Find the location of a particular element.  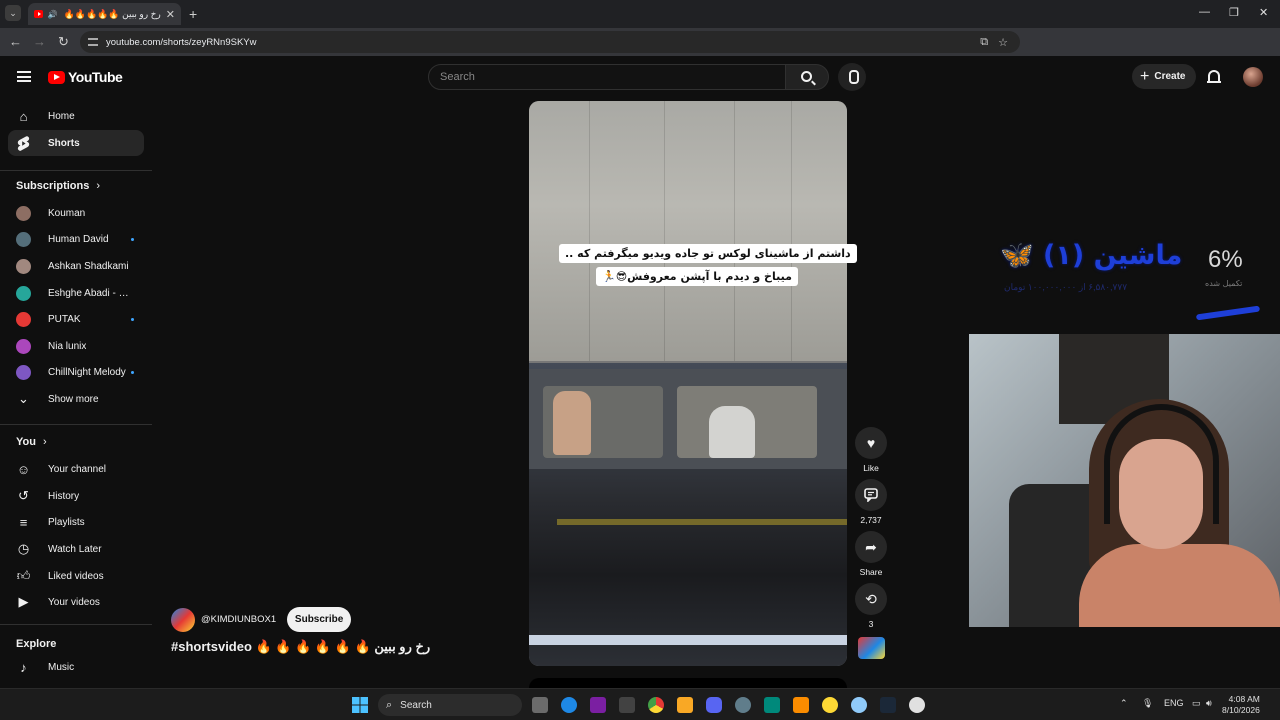

sidebar-item-history: ↺ History is located at coordinates (76, 496).